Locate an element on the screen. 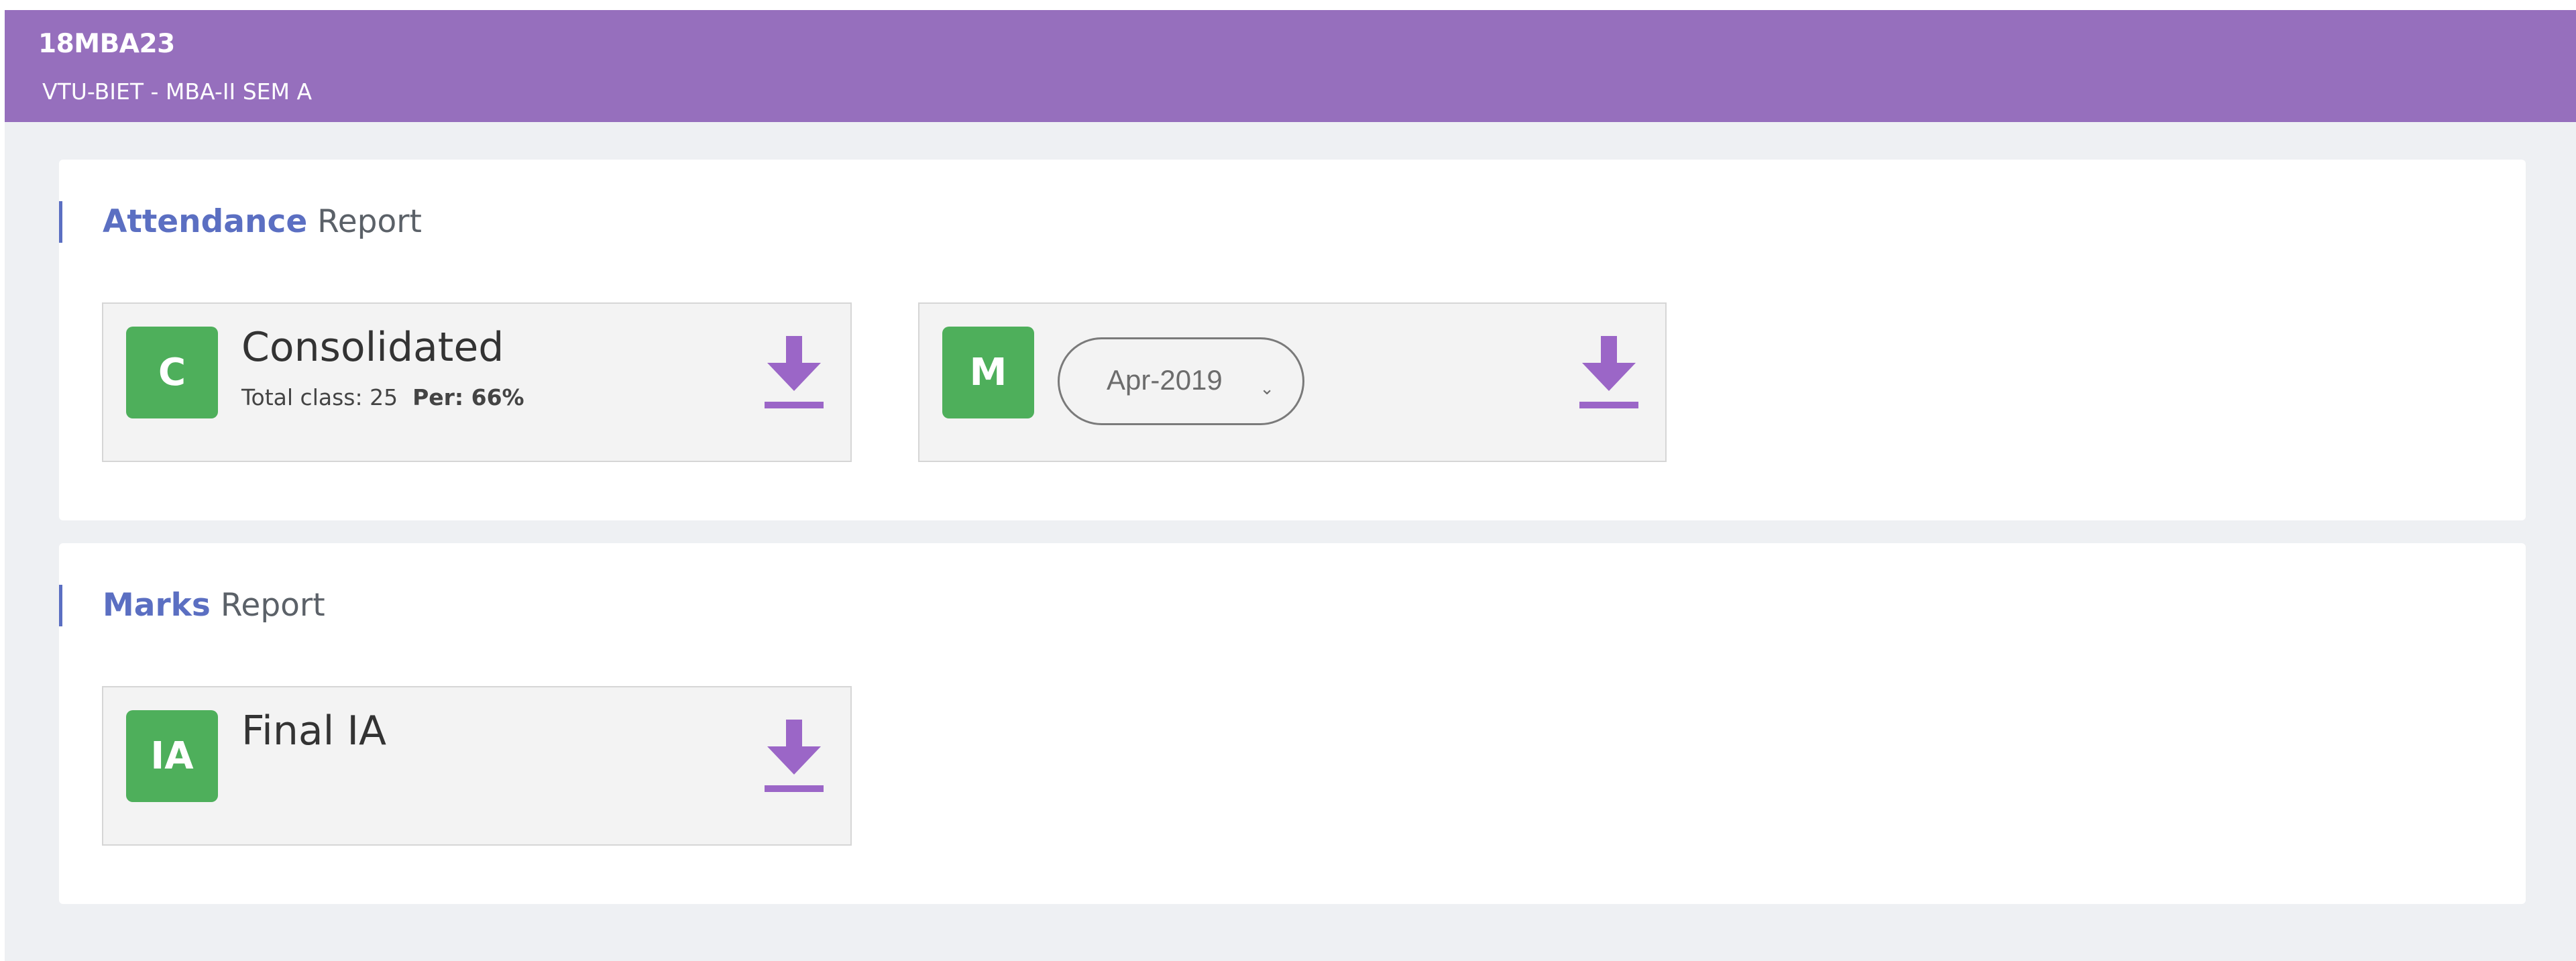  attendance-percentage: Per: 66% is located at coordinates (468, 397).